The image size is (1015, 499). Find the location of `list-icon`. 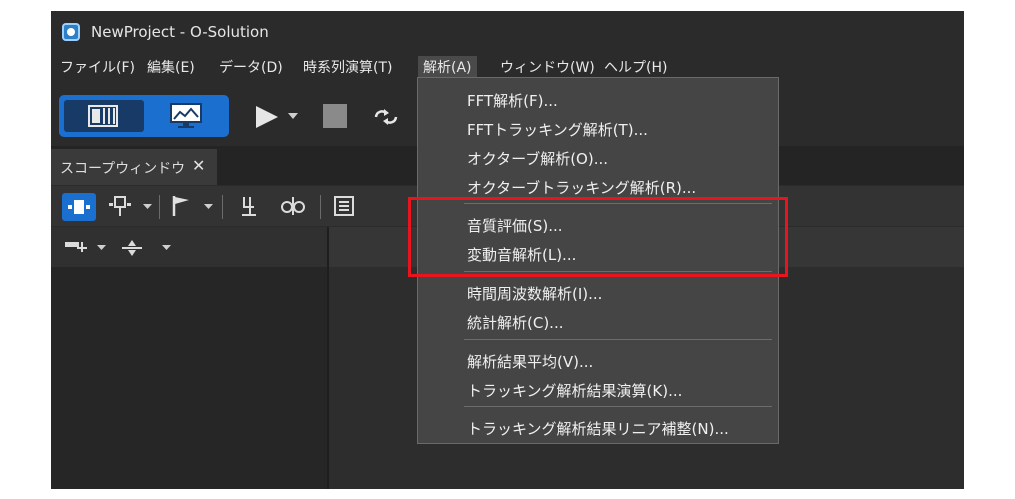

list-icon is located at coordinates (344, 206).